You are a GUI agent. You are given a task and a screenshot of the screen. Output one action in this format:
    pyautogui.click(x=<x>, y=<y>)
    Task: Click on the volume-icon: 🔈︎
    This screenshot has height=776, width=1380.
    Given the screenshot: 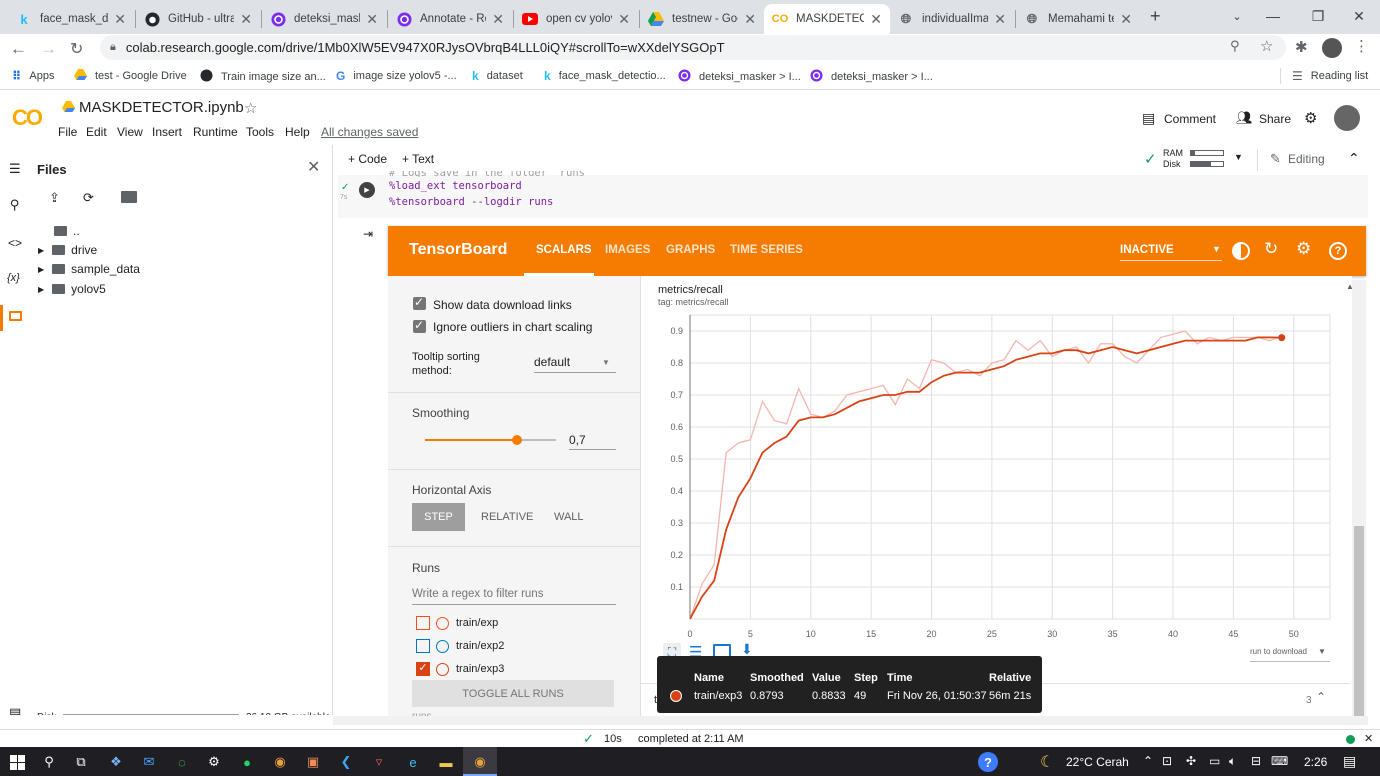 What is the action you would take?
    pyautogui.click(x=1232, y=761)
    